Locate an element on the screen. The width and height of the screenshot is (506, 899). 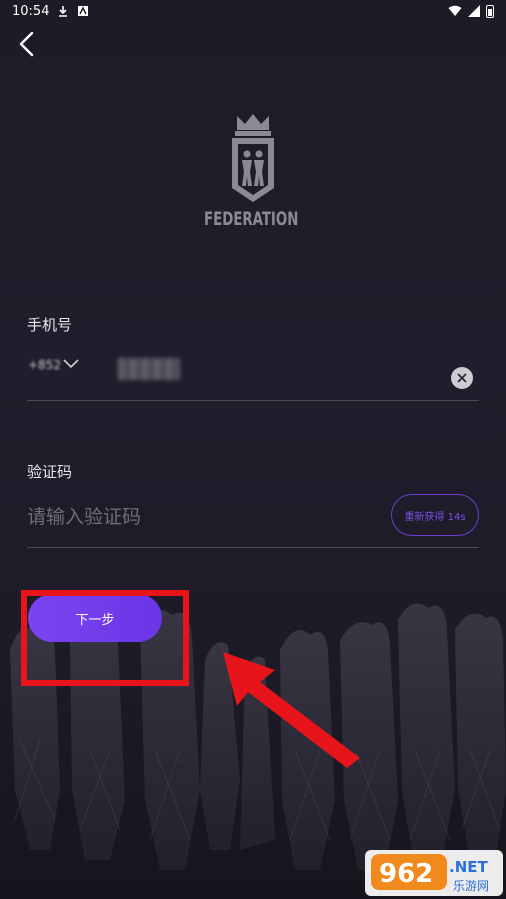
status-time: 10:54 is located at coordinates (31, 11).